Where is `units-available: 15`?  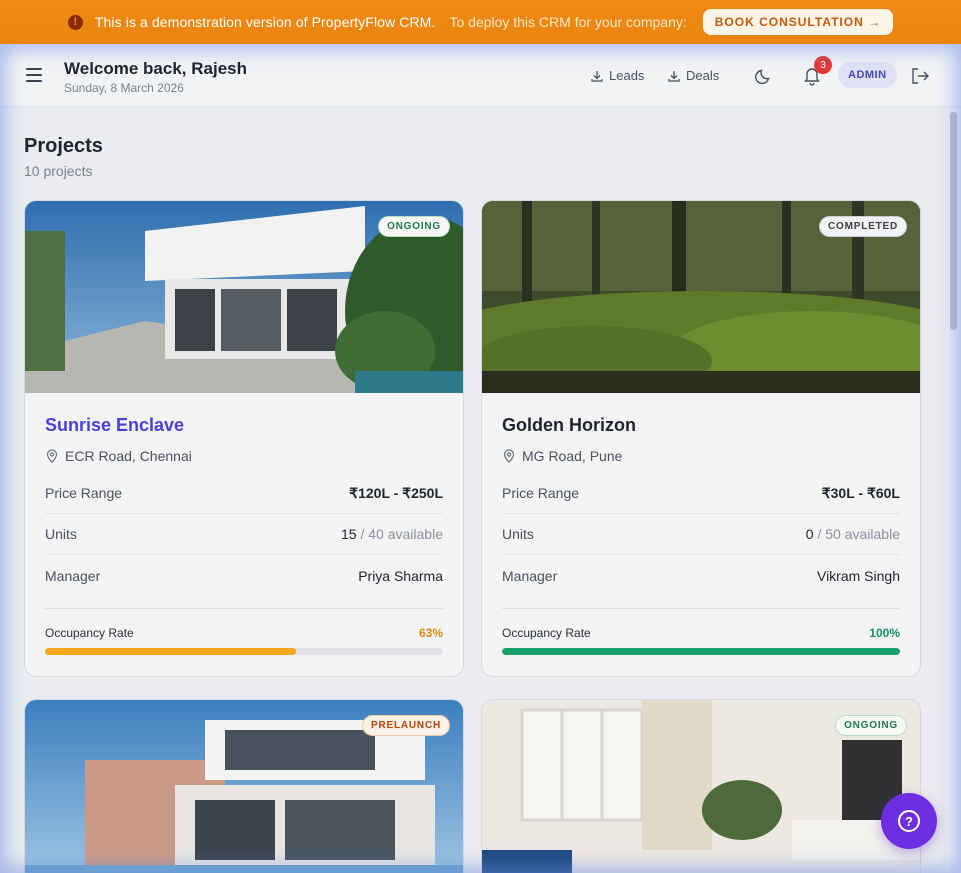
units-available: 15 is located at coordinates (349, 534).